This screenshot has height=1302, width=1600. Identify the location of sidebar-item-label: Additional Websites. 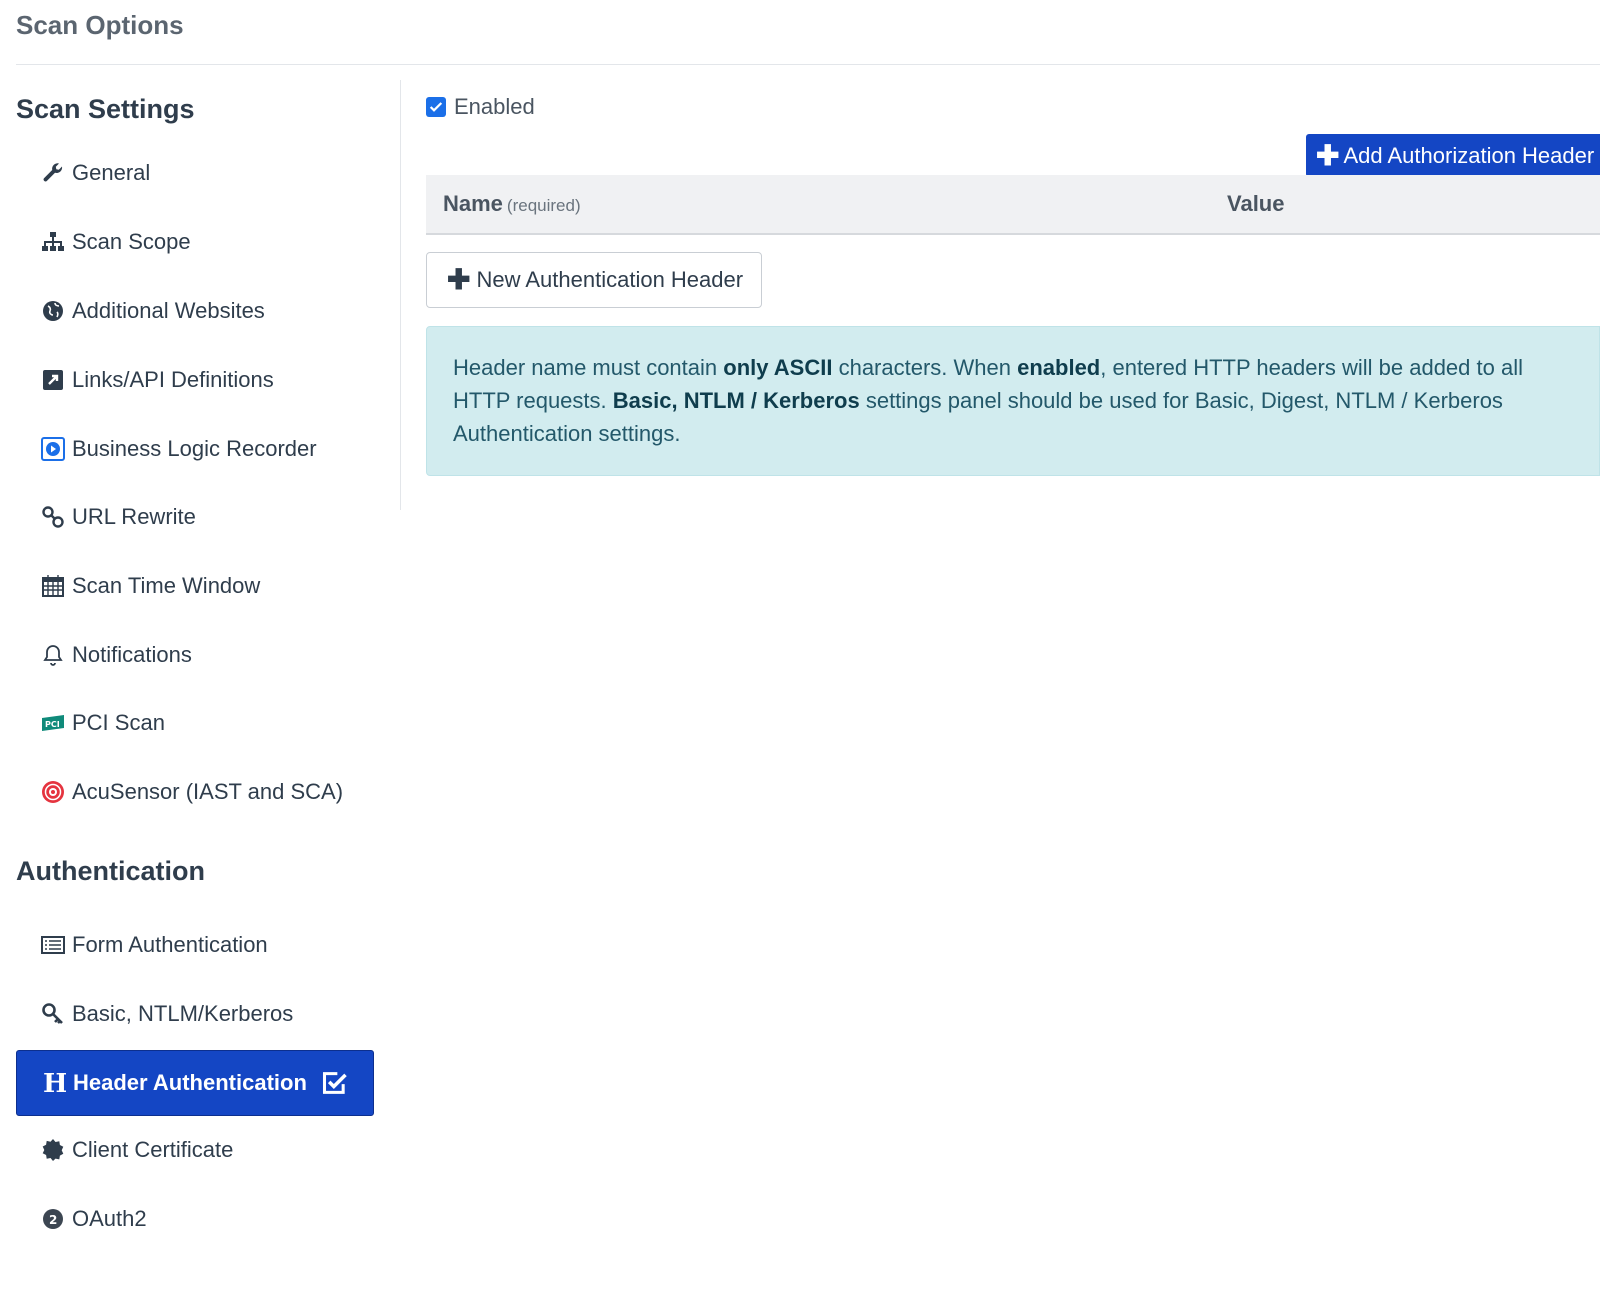
(168, 310).